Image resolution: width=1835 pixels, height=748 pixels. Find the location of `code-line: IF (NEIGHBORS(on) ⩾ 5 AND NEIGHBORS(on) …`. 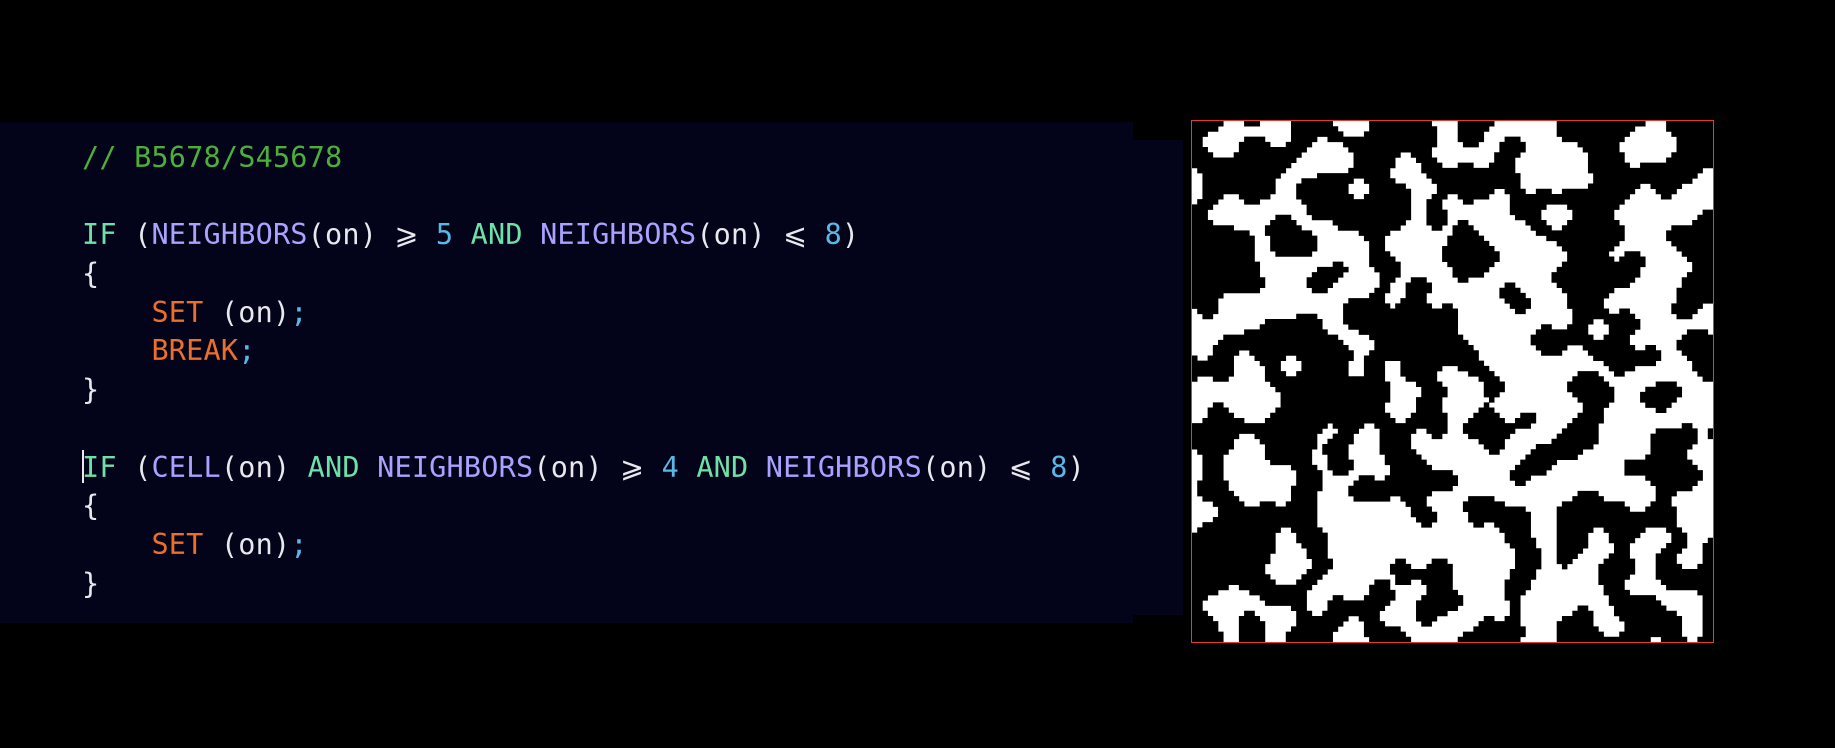

code-line: IF (NEIGHBORS(on) ⩾ 5 AND NEIGHBORS(on) … is located at coordinates (583, 235).